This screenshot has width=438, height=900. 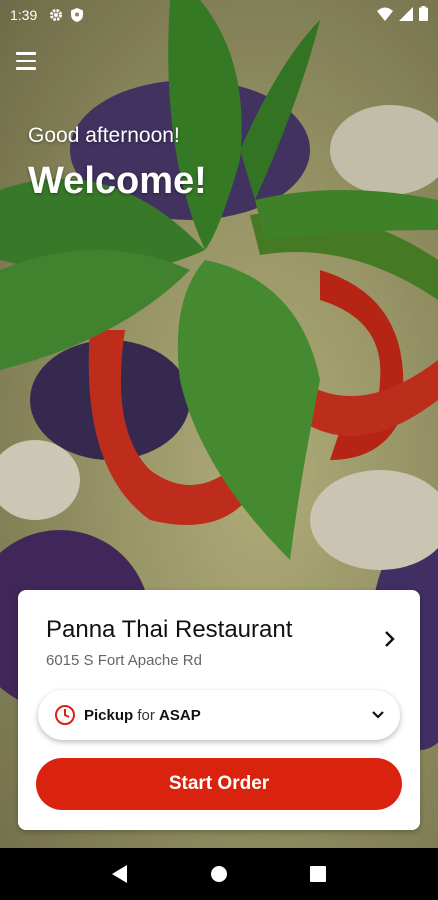 What do you see at coordinates (406, 15) in the screenshot?
I see `signal-icon` at bounding box center [406, 15].